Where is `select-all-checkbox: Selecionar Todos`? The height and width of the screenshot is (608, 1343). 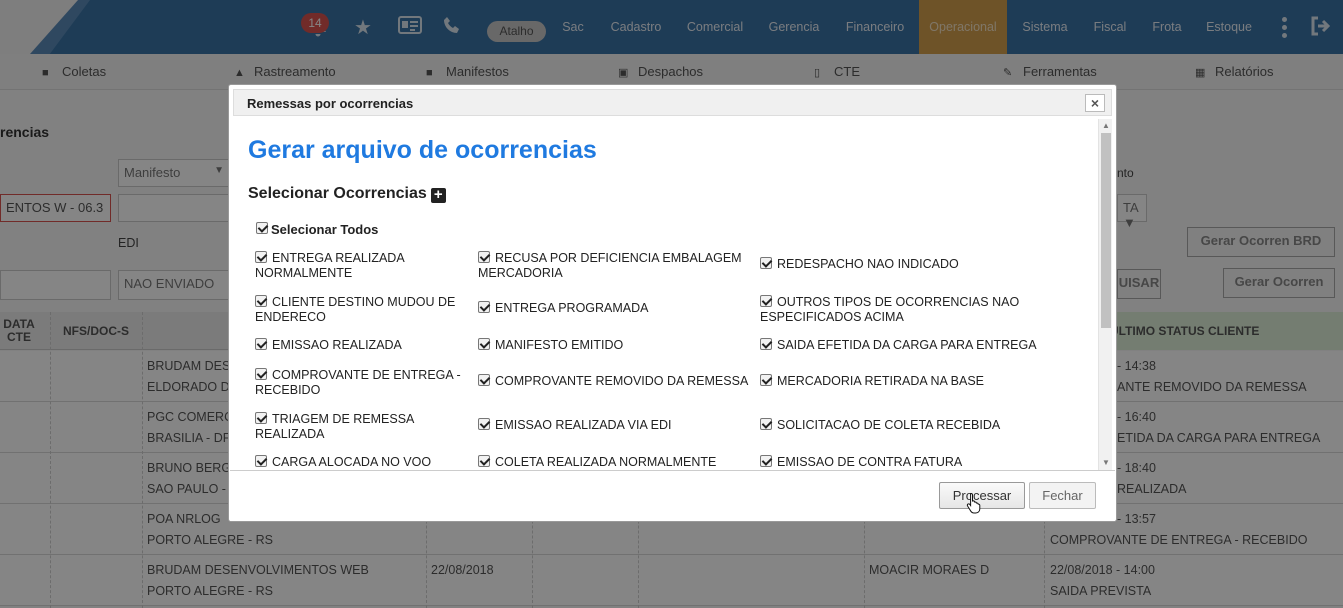
select-all-checkbox: Selecionar Todos is located at coordinates (317, 229).